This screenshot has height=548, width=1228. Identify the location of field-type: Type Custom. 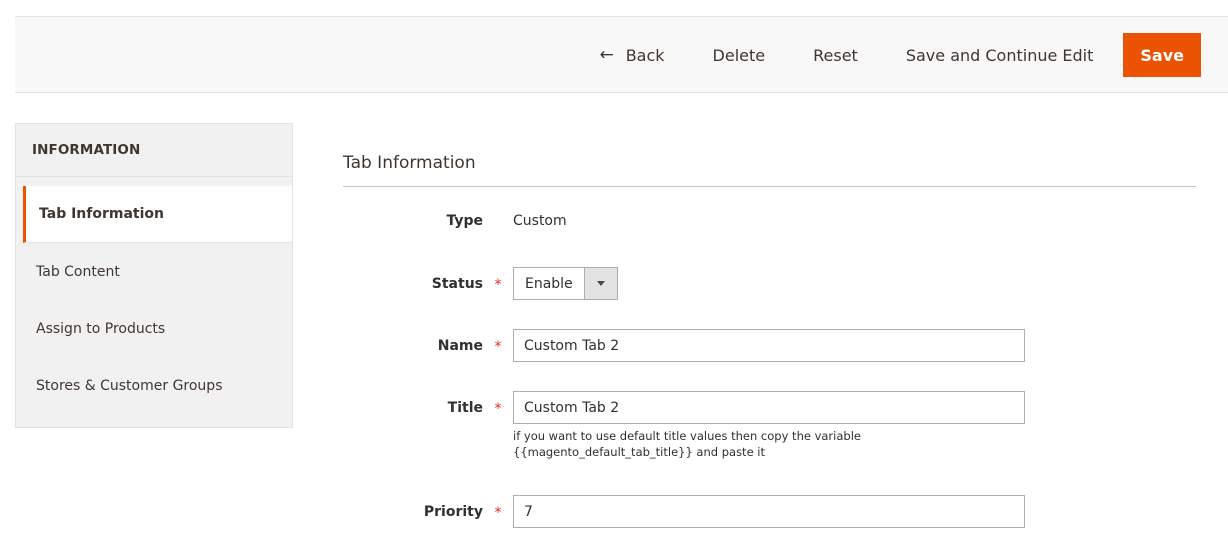
(769, 216).